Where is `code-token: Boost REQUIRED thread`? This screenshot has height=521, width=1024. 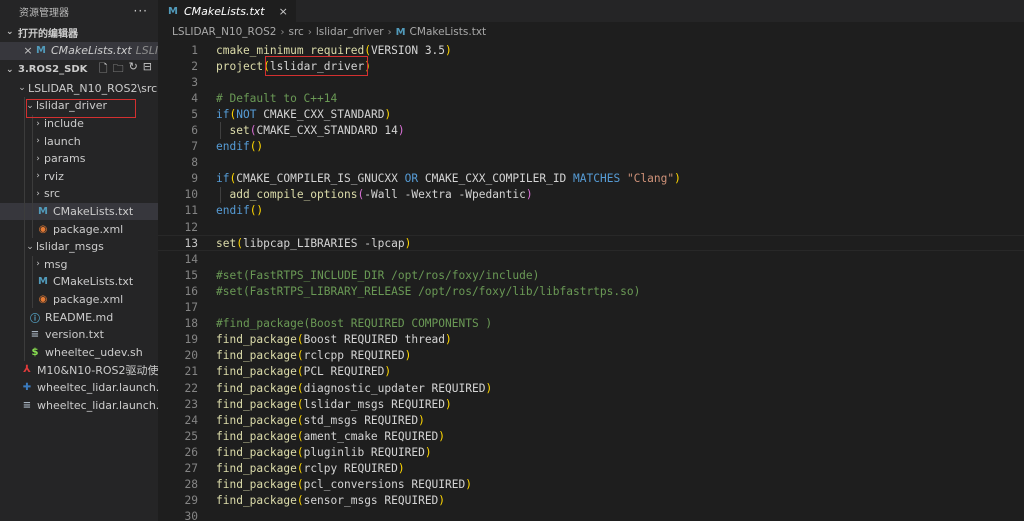 code-token: Boost REQUIRED thread is located at coordinates (374, 340).